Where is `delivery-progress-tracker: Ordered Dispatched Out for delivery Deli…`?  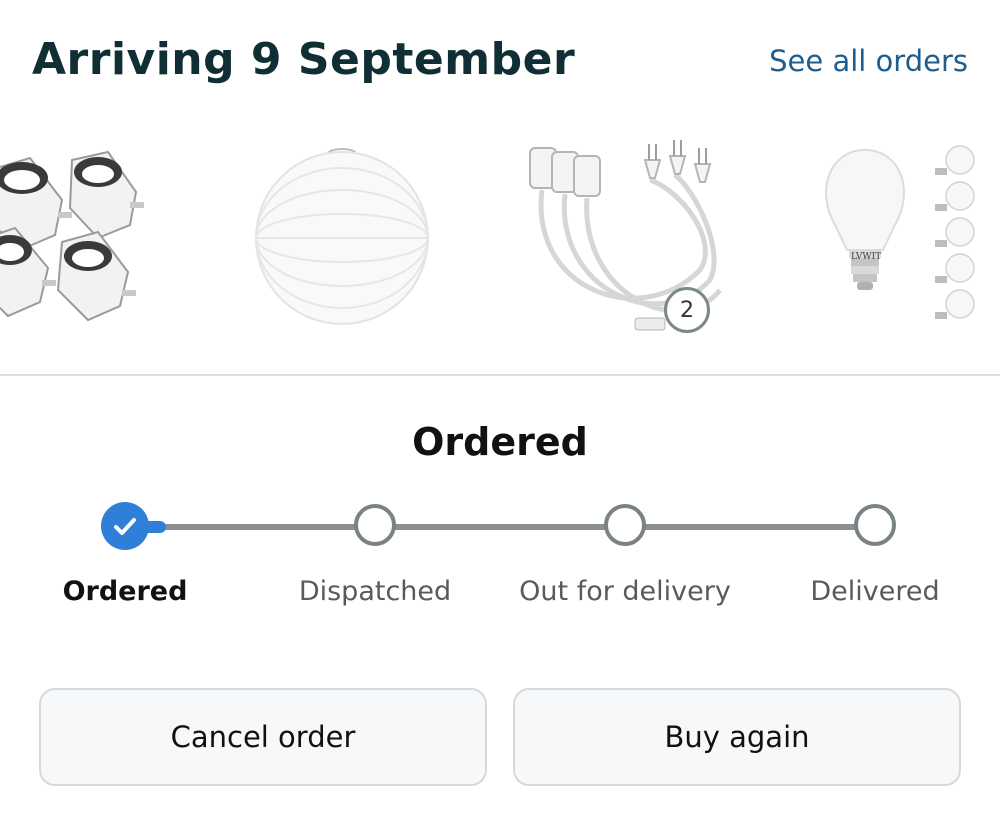 delivery-progress-tracker: Ordered Dispatched Out for delivery Deli… is located at coordinates (500, 550).